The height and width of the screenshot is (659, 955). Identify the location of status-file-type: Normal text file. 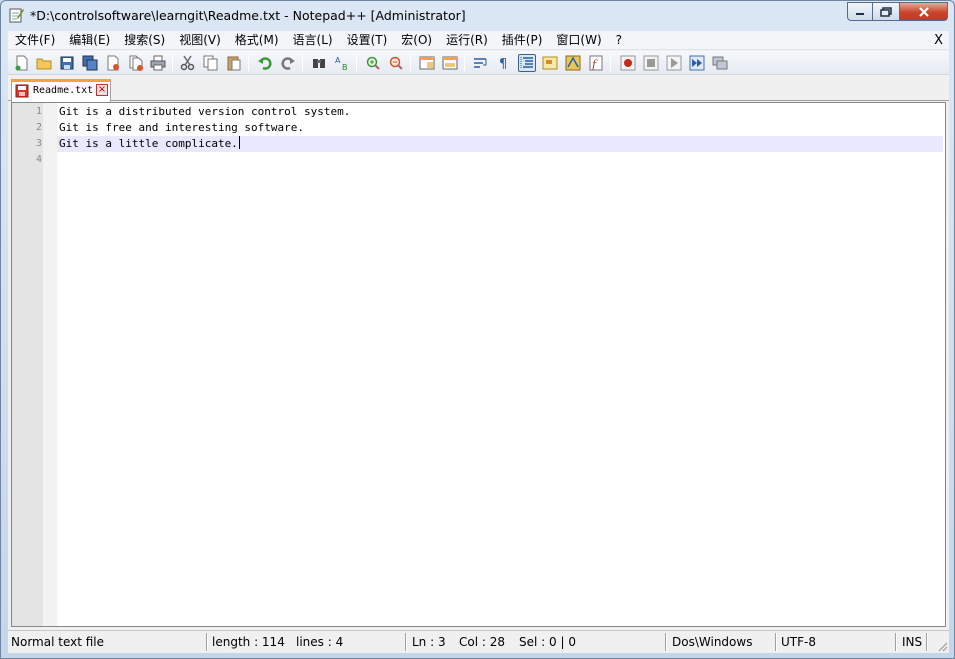
(58, 642).